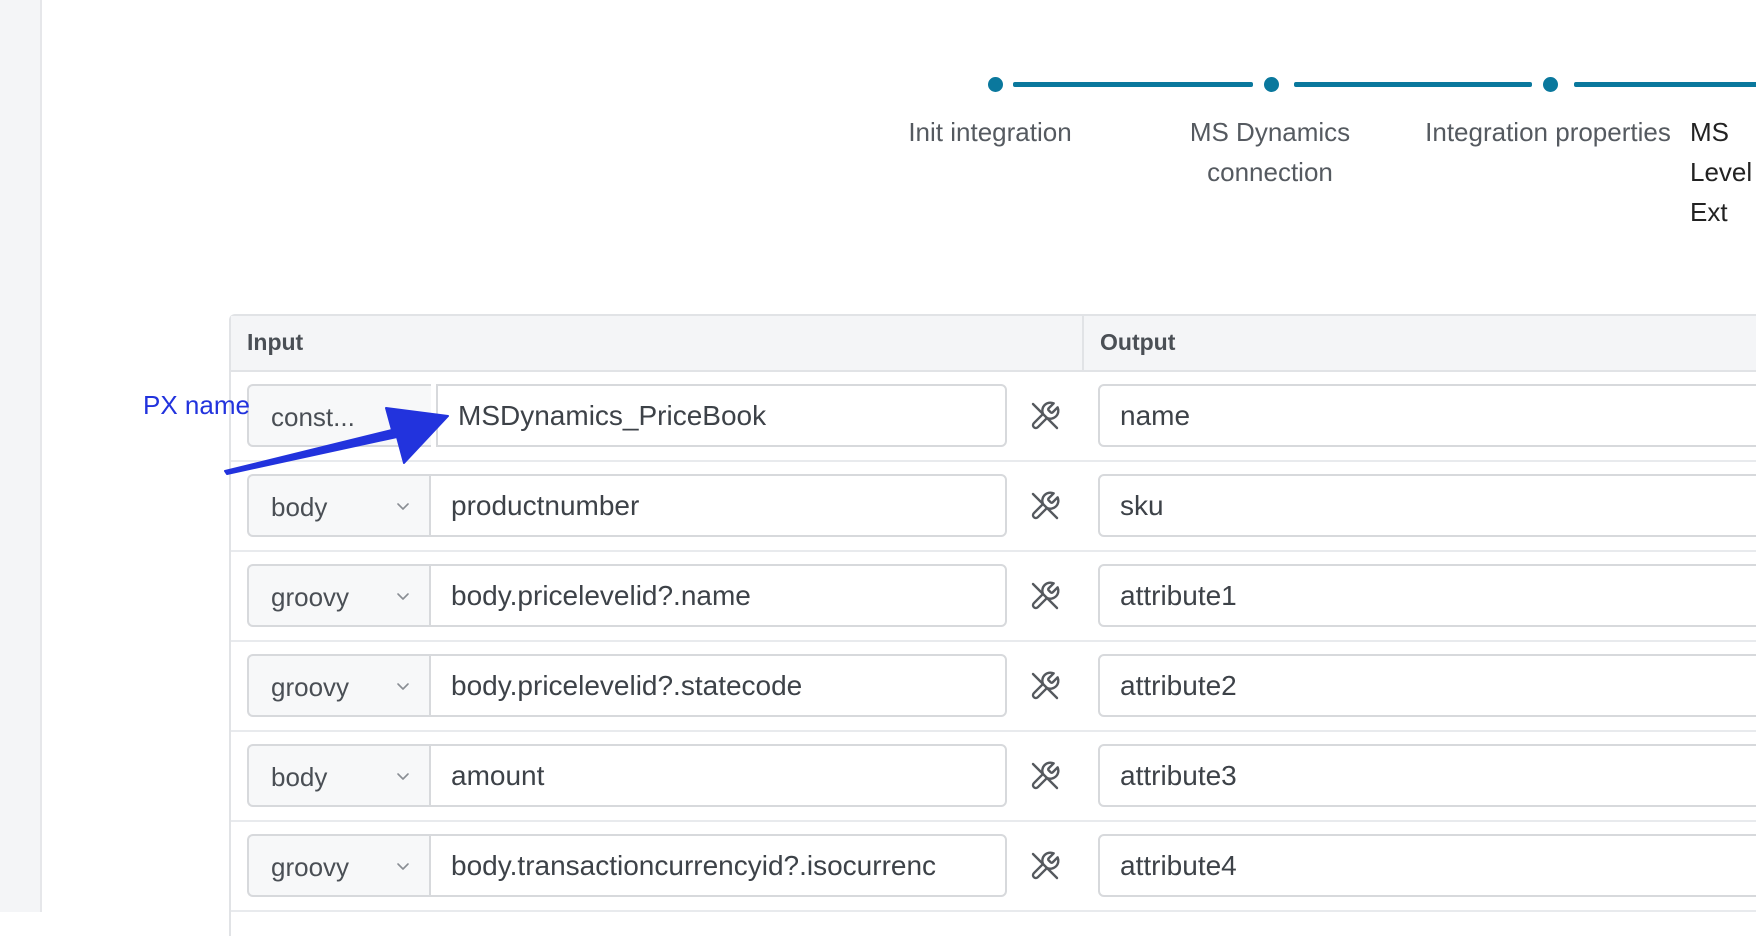  What do you see at coordinates (995, 84) in the screenshot?
I see `step-dot-init-integration` at bounding box center [995, 84].